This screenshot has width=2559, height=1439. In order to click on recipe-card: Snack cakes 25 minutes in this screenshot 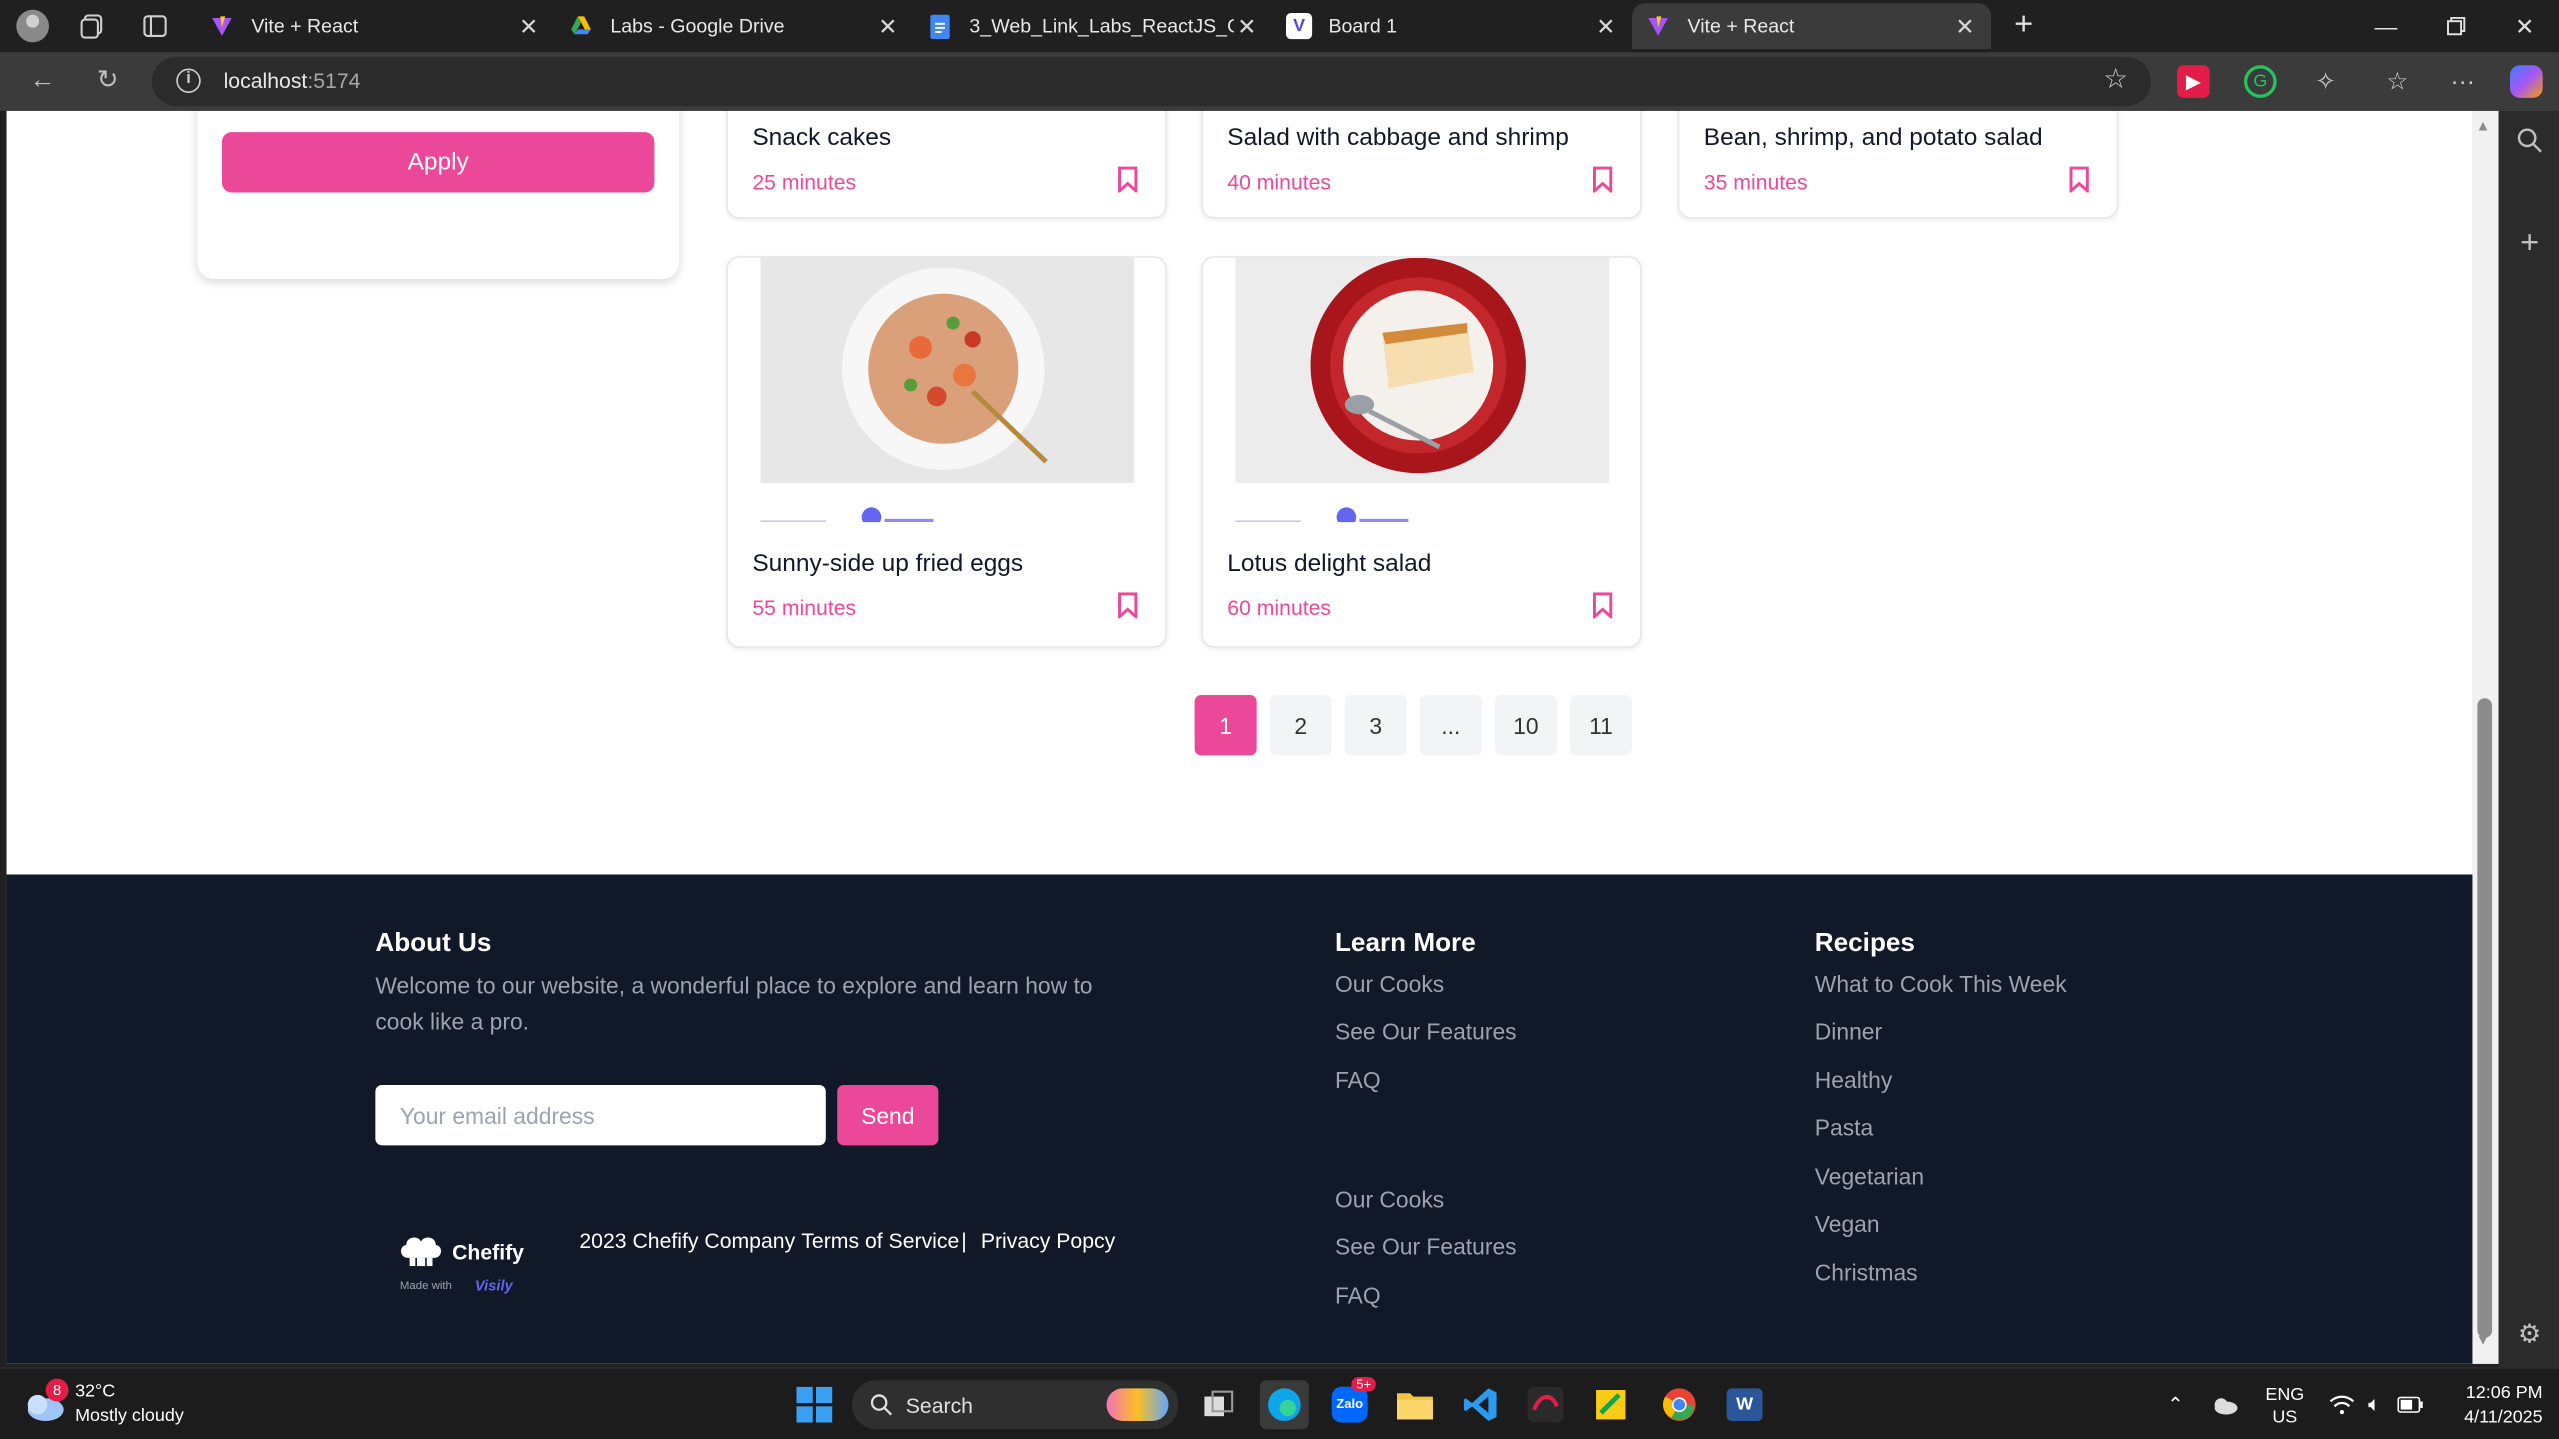, I will do `click(946, 164)`.